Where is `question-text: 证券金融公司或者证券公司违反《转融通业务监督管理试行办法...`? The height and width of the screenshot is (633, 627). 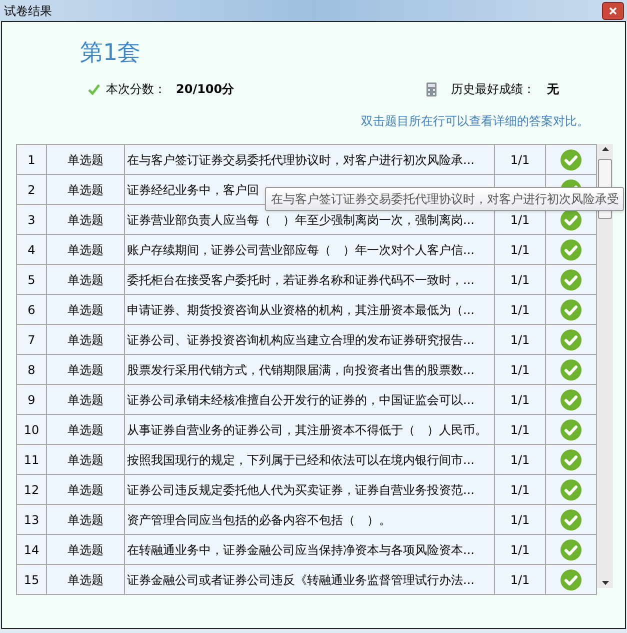
question-text: 证券金融公司或者证券公司违反《转融通业务监督管理试行办法... is located at coordinates (300, 579).